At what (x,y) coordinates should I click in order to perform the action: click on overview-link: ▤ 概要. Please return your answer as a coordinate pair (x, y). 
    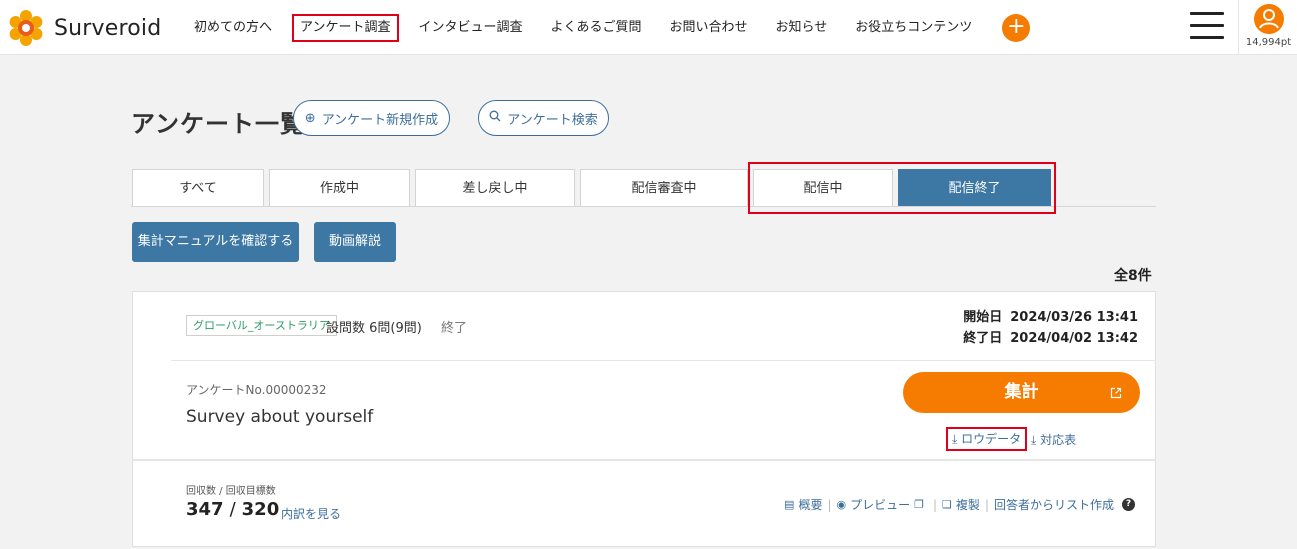
    Looking at the image, I should click on (803, 504).